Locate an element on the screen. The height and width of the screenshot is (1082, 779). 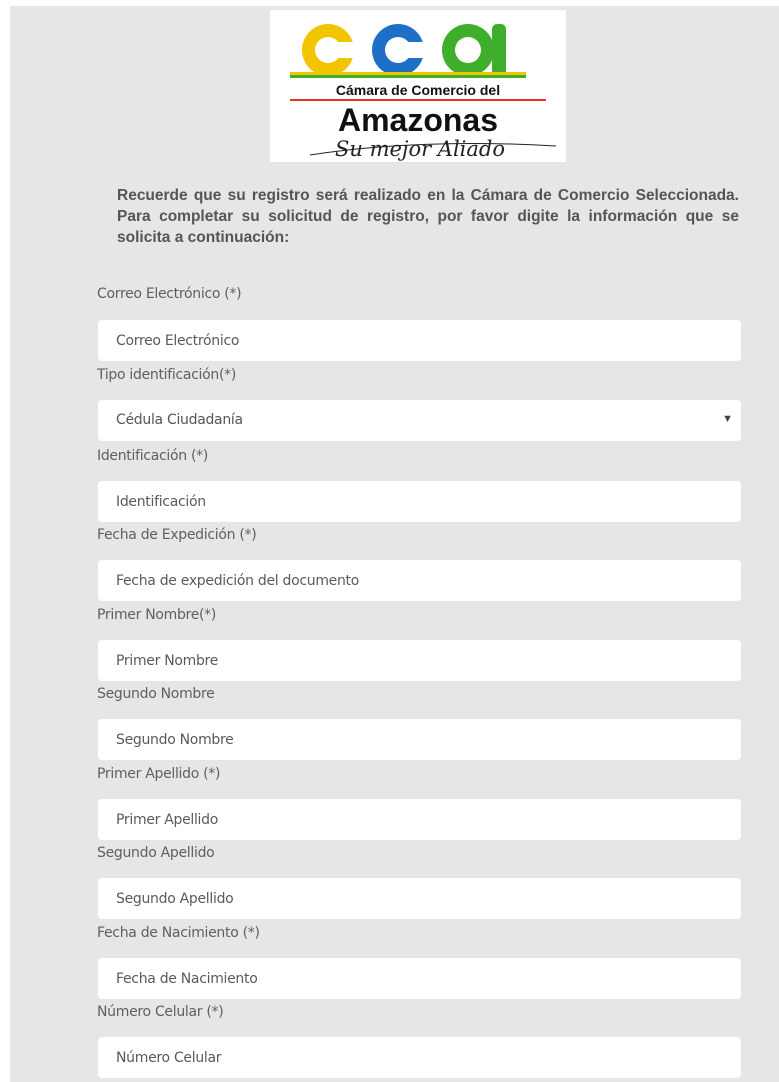
mobile-field is located at coordinates (419, 1057).